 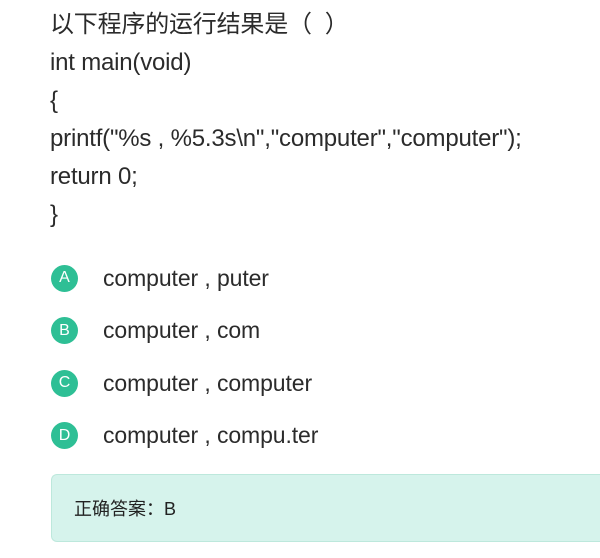 What do you see at coordinates (325, 508) in the screenshot?
I see `correct-answer-box: 正确答案：B` at bounding box center [325, 508].